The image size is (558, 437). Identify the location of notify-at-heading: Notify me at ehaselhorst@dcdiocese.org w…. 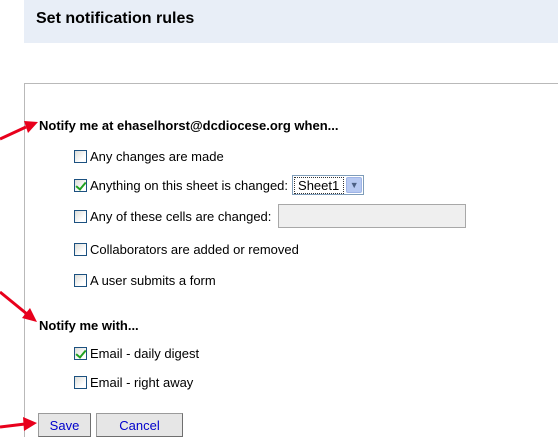
(189, 125).